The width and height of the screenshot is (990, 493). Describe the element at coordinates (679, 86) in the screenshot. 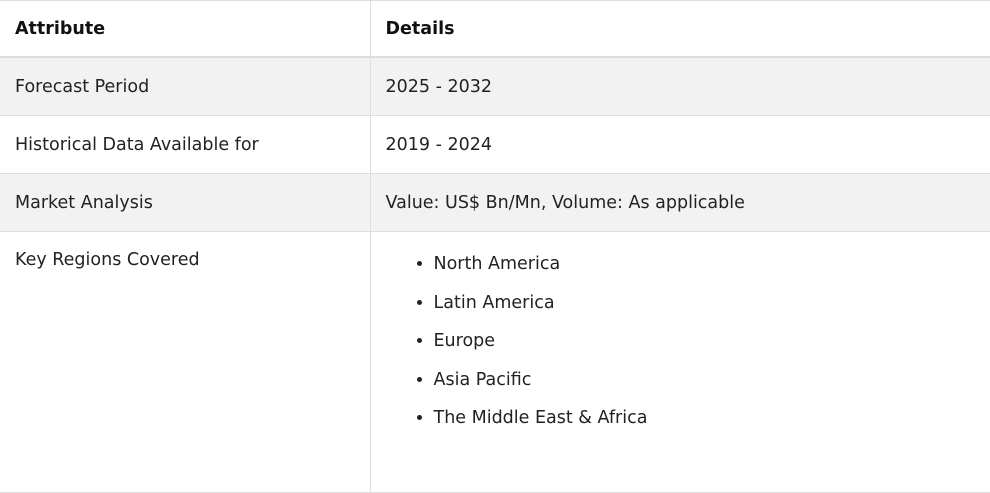

I see `details-cell: 2025 - 2032` at that location.